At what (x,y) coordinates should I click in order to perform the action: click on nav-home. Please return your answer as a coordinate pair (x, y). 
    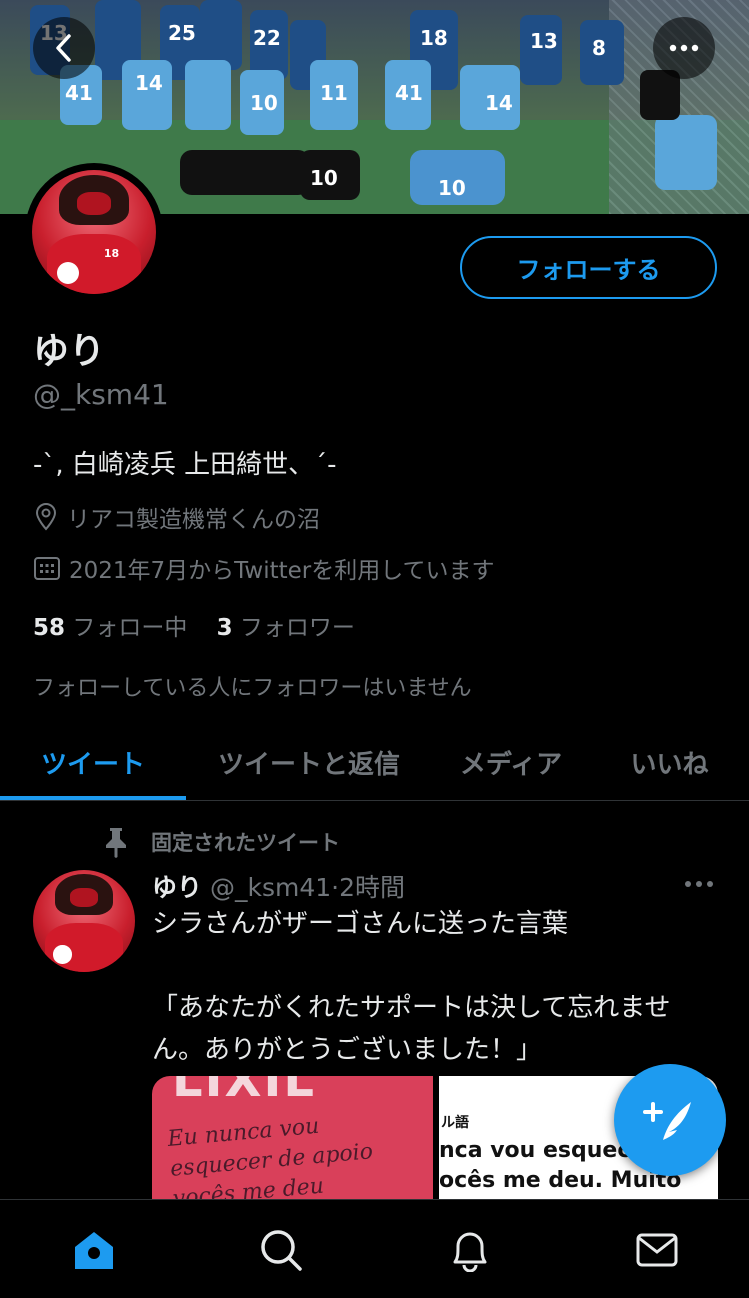
    Looking at the image, I should click on (94, 1250).